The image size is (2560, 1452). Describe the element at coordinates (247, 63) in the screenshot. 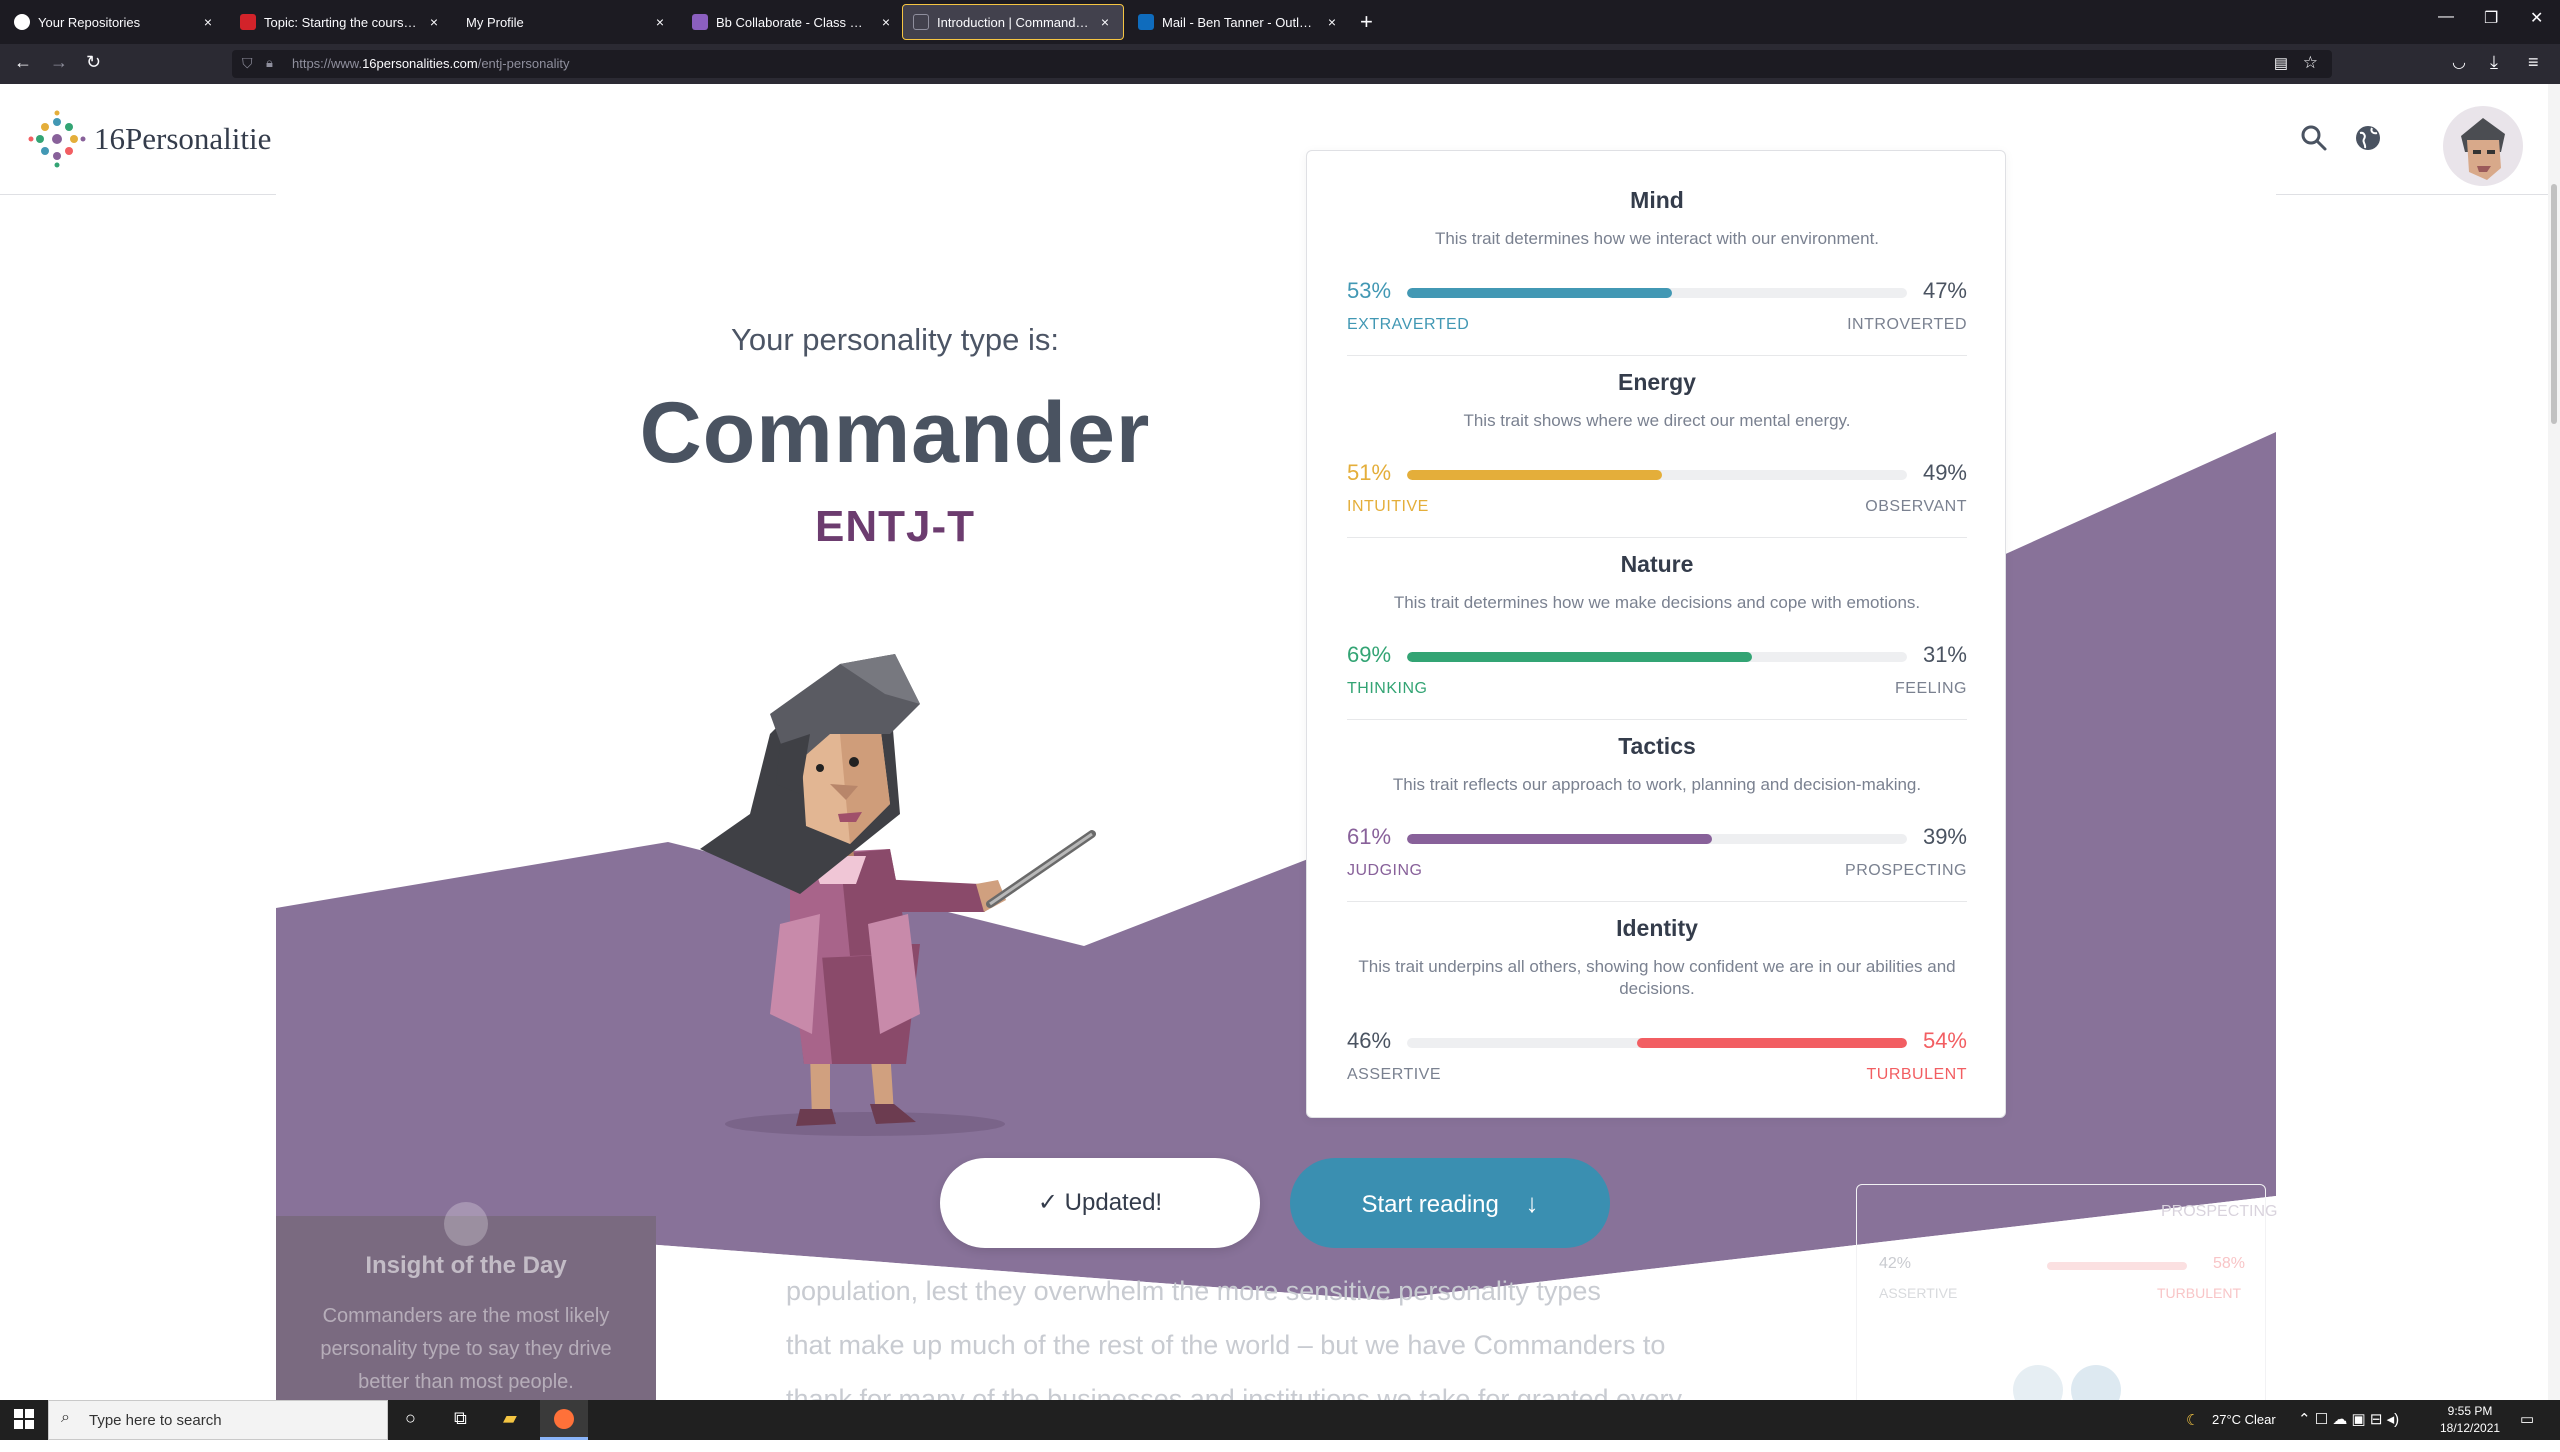

I see `shield-icon: ⛉` at that location.